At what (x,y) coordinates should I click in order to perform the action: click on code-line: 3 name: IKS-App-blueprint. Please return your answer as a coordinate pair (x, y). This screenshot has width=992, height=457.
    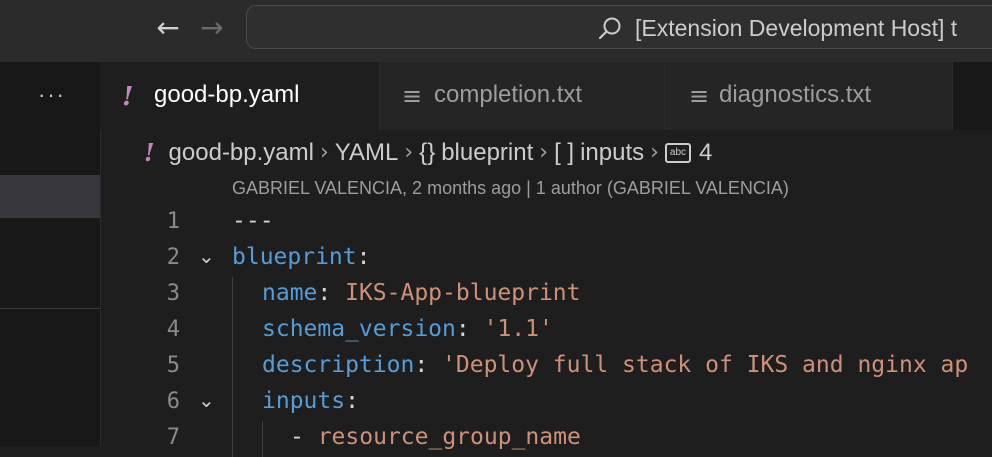
    Looking at the image, I should click on (496, 295).